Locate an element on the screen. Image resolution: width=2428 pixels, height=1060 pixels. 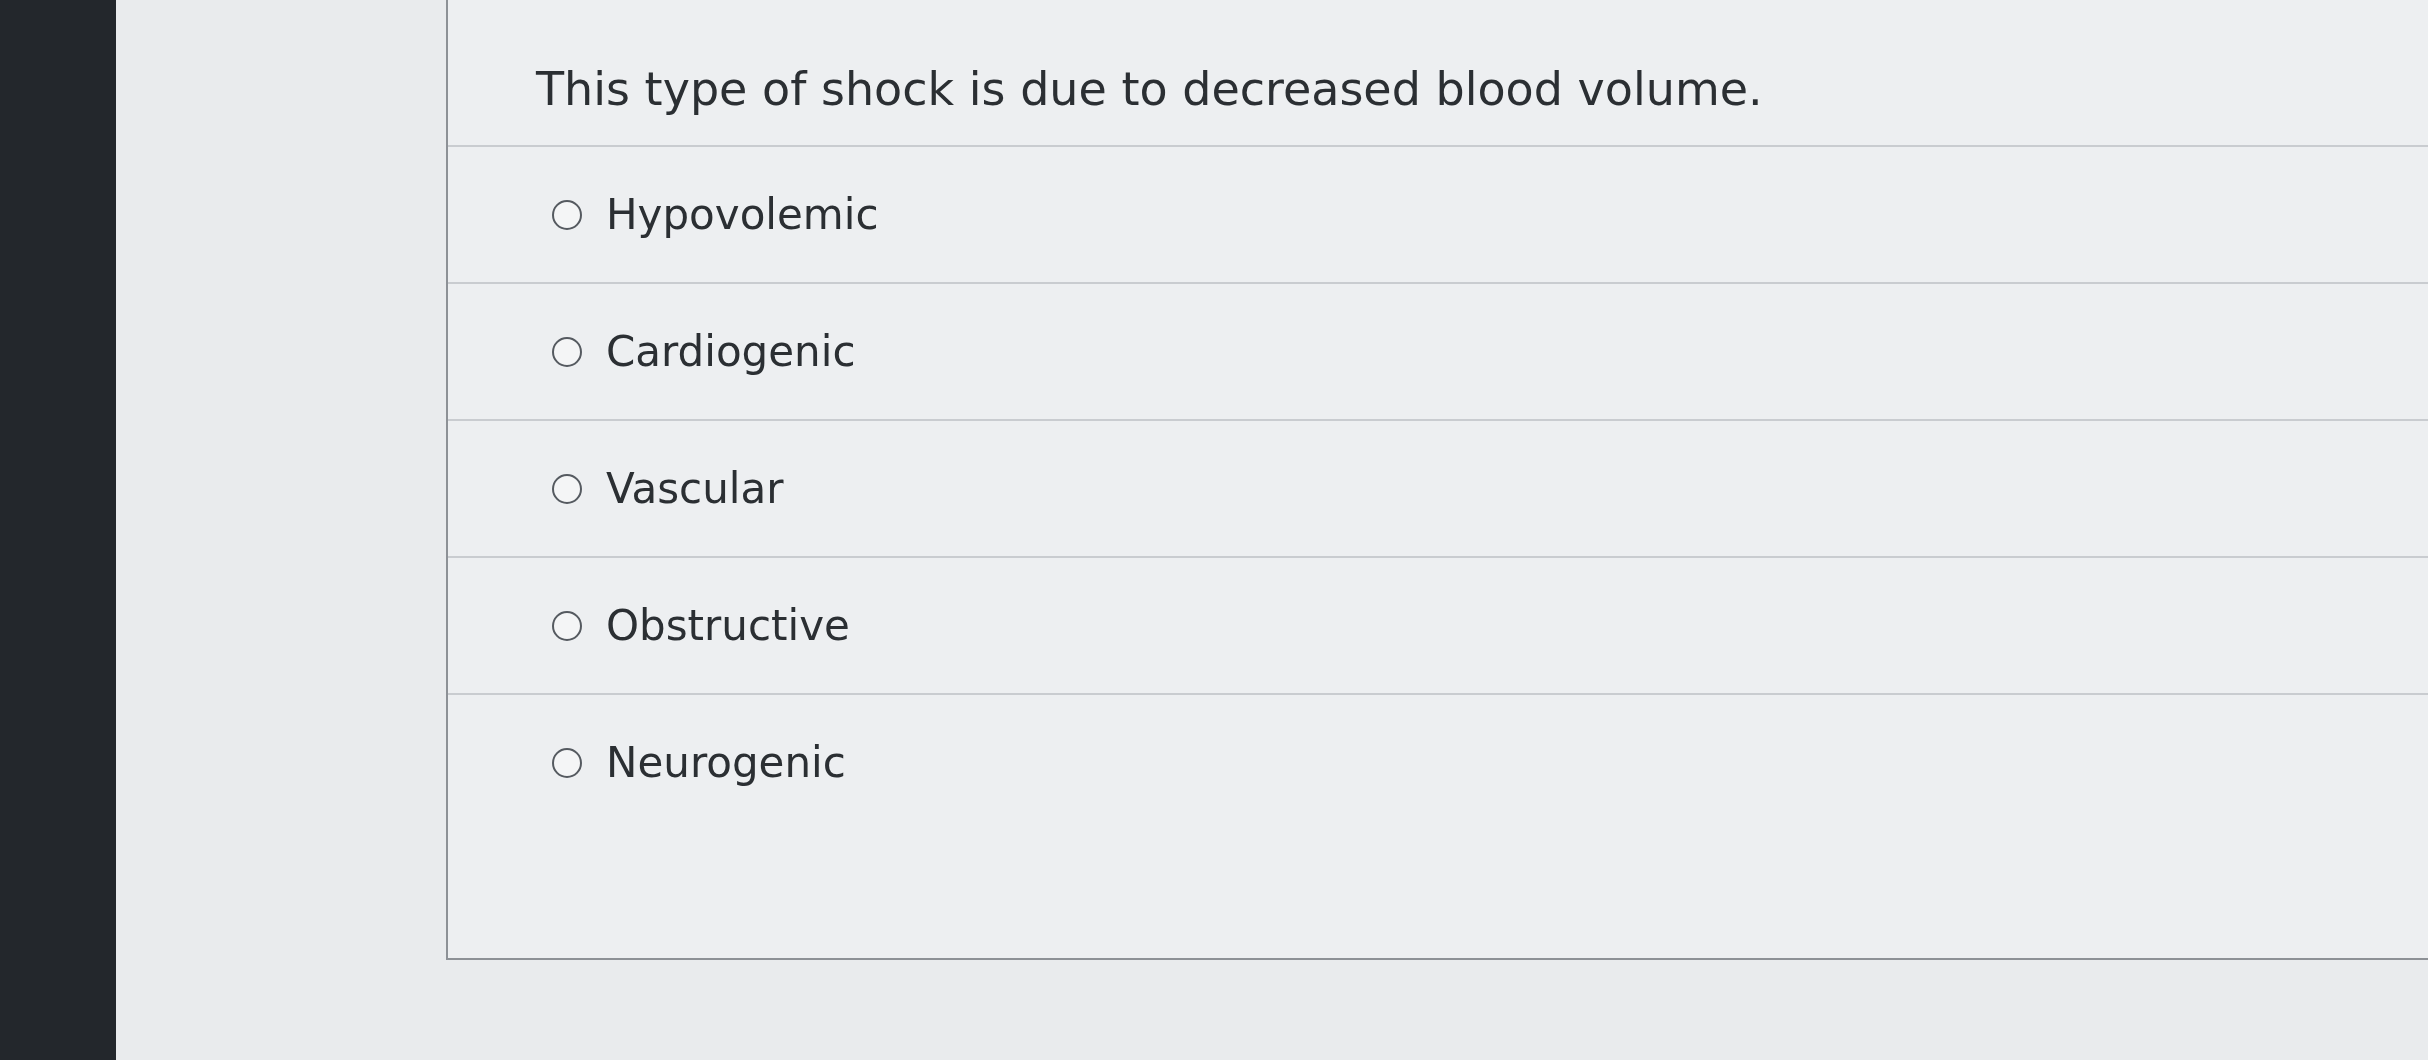
option-label: Neurogenic is located at coordinates (726, 762).